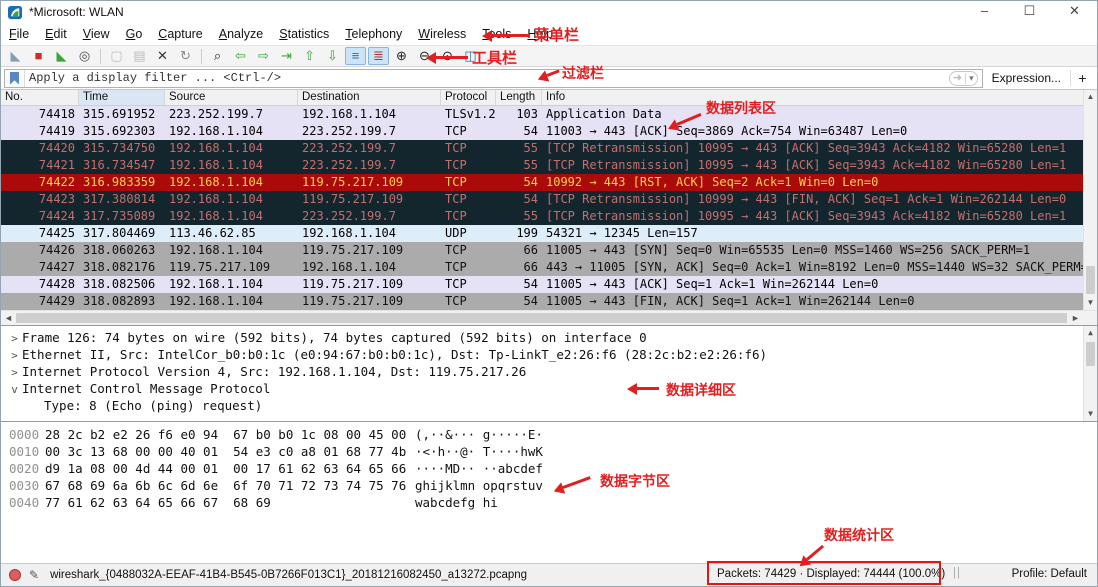 This screenshot has height=587, width=1098. Describe the element at coordinates (442, 34) in the screenshot. I see `menu-wireless: Wireless` at that location.